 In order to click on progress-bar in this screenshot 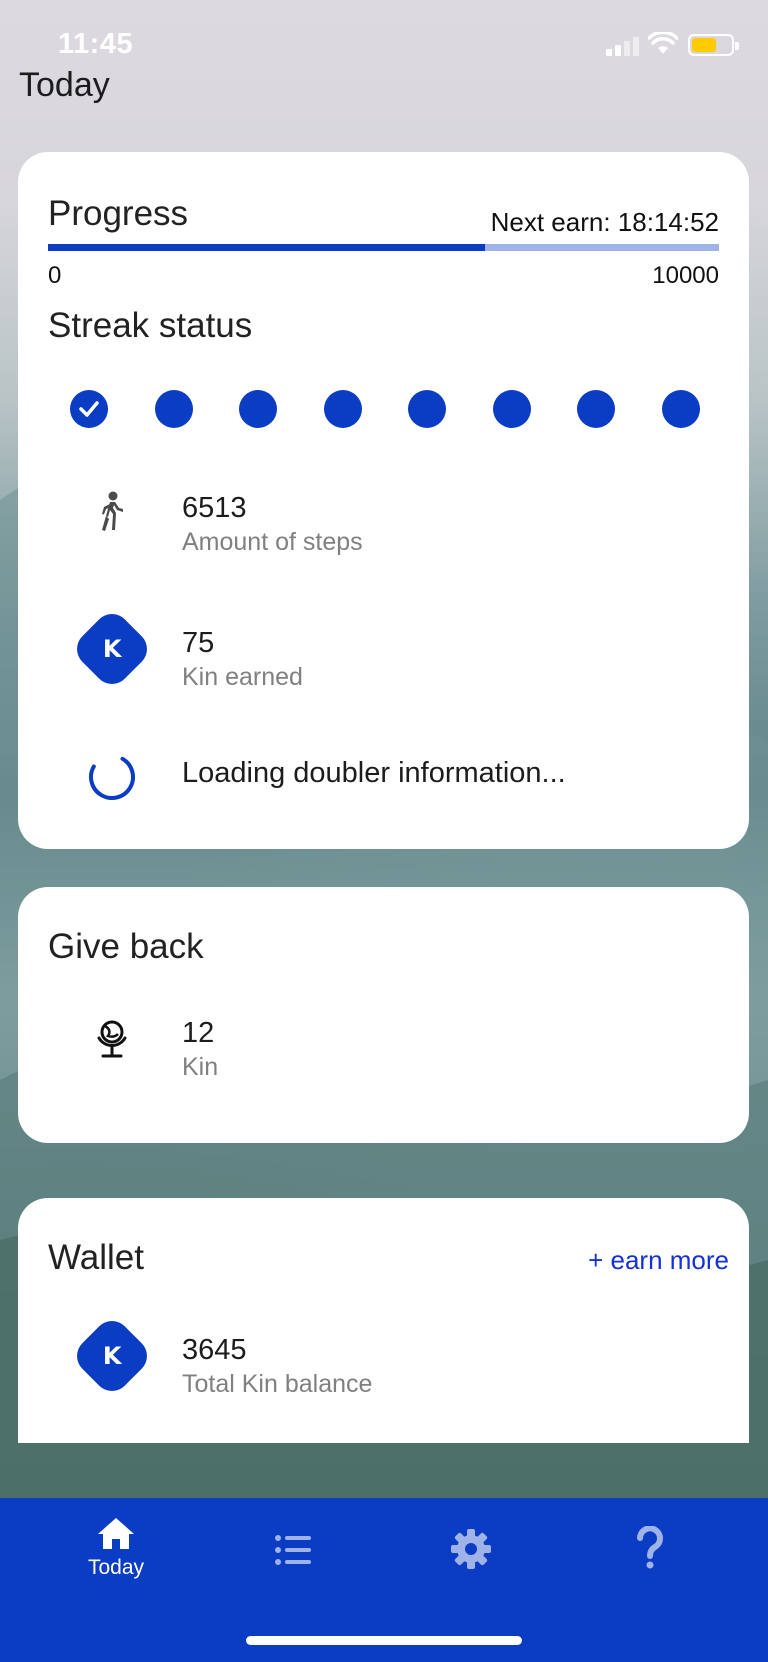, I will do `click(383, 247)`.